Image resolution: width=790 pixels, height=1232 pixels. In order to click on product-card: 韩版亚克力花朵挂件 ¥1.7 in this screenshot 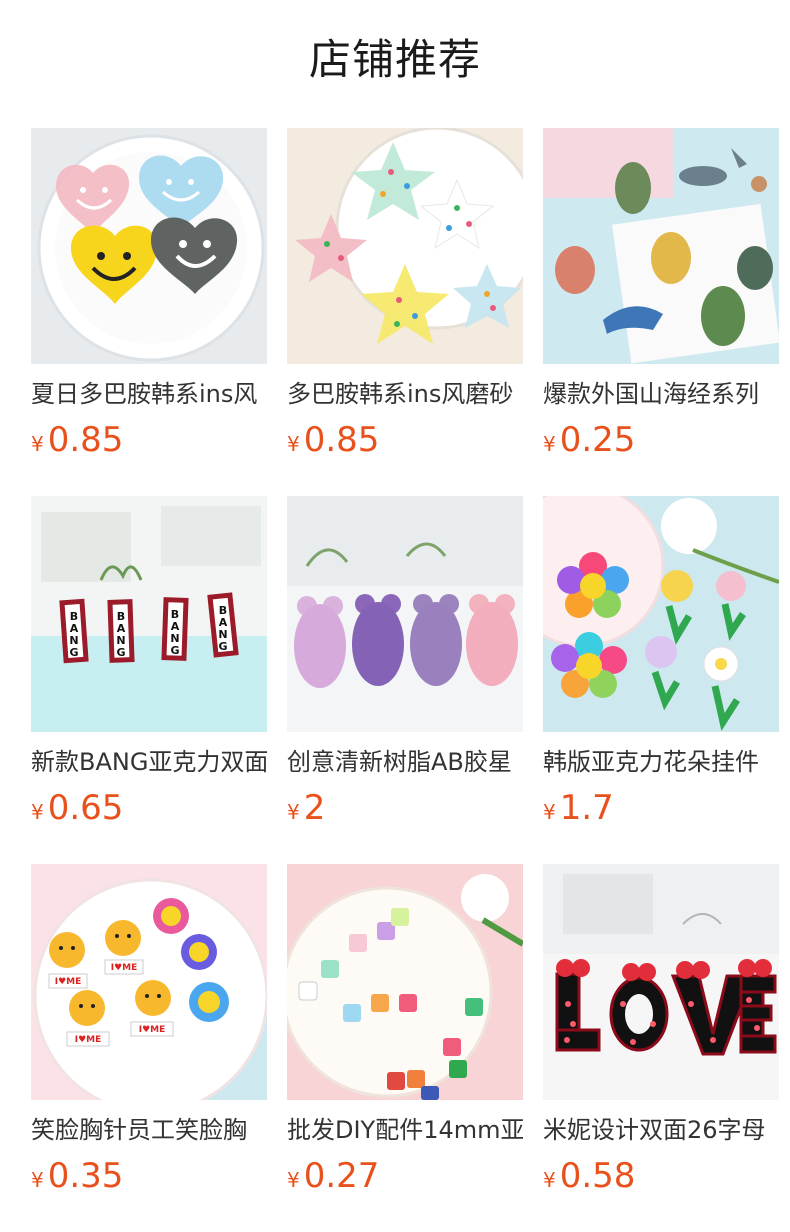, I will do `click(661, 663)`.